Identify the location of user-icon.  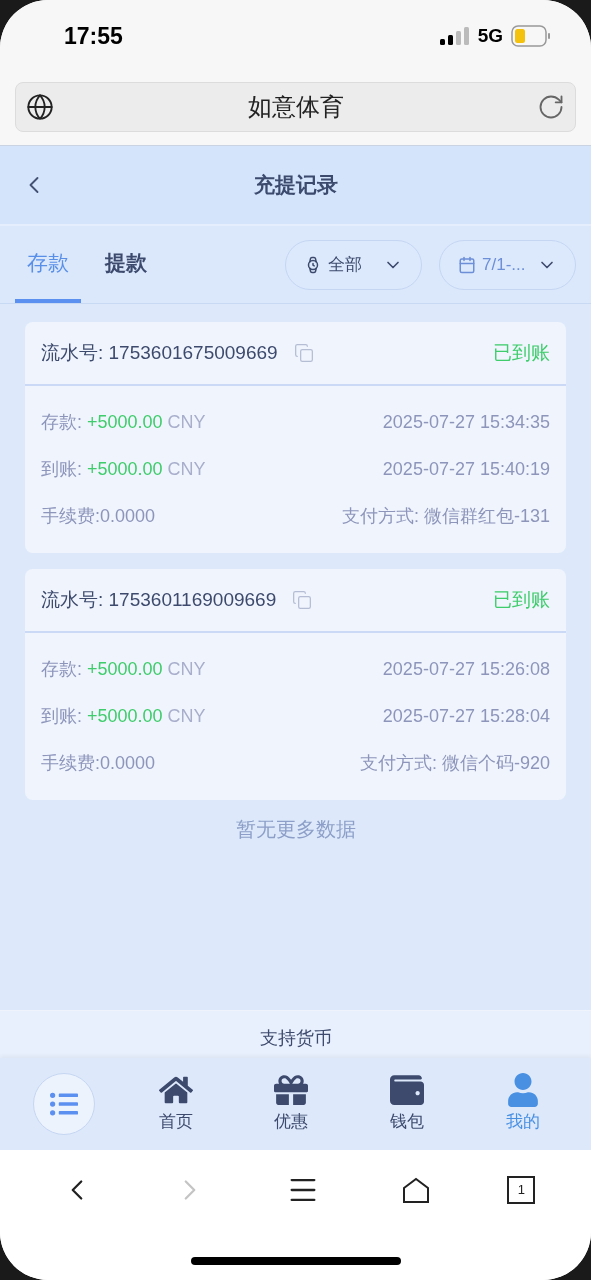
(523, 1090).